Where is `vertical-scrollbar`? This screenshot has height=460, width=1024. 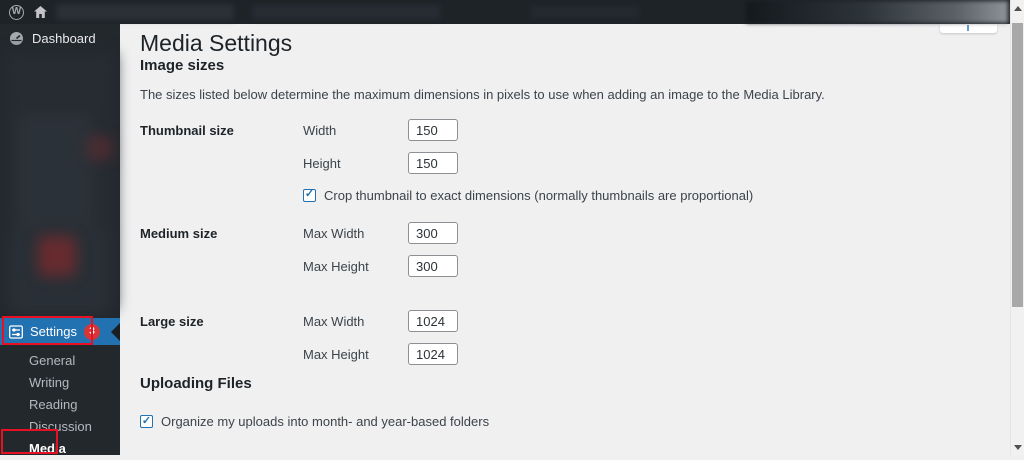
vertical-scrollbar is located at coordinates (1017, 227).